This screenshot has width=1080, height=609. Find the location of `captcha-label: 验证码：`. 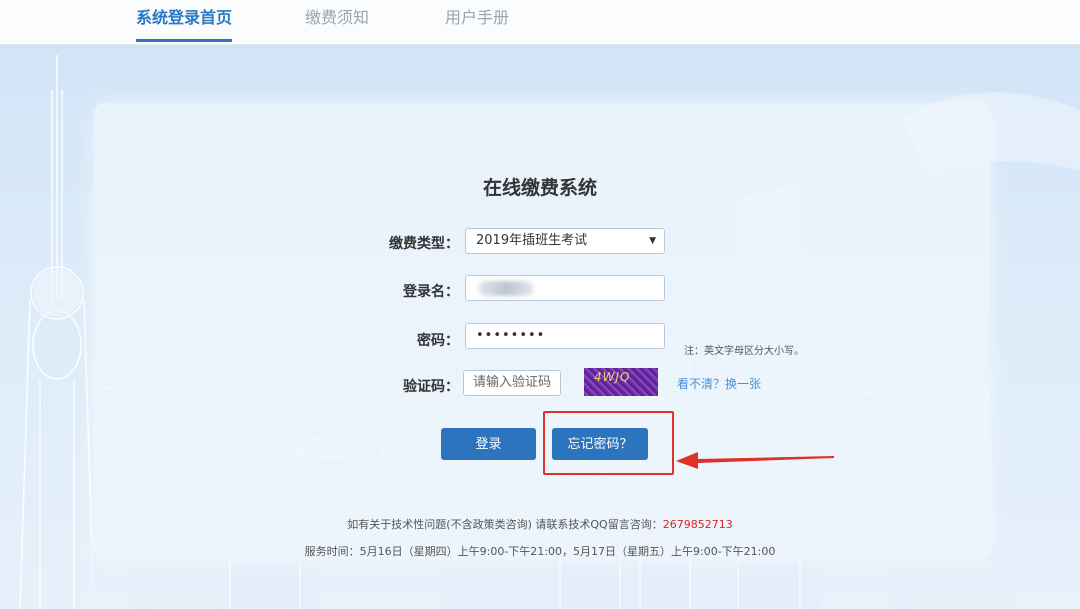

captcha-label: 验证码： is located at coordinates (431, 387).